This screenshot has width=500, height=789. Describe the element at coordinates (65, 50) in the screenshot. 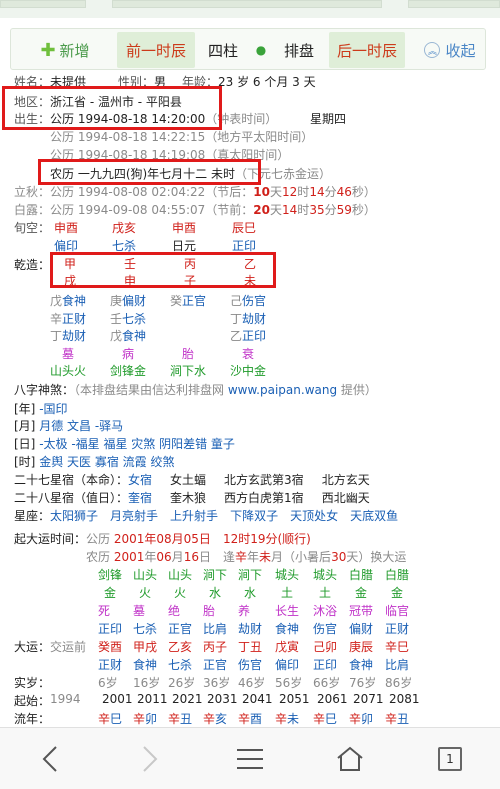

I see `add-button: ✚ 新增` at that location.